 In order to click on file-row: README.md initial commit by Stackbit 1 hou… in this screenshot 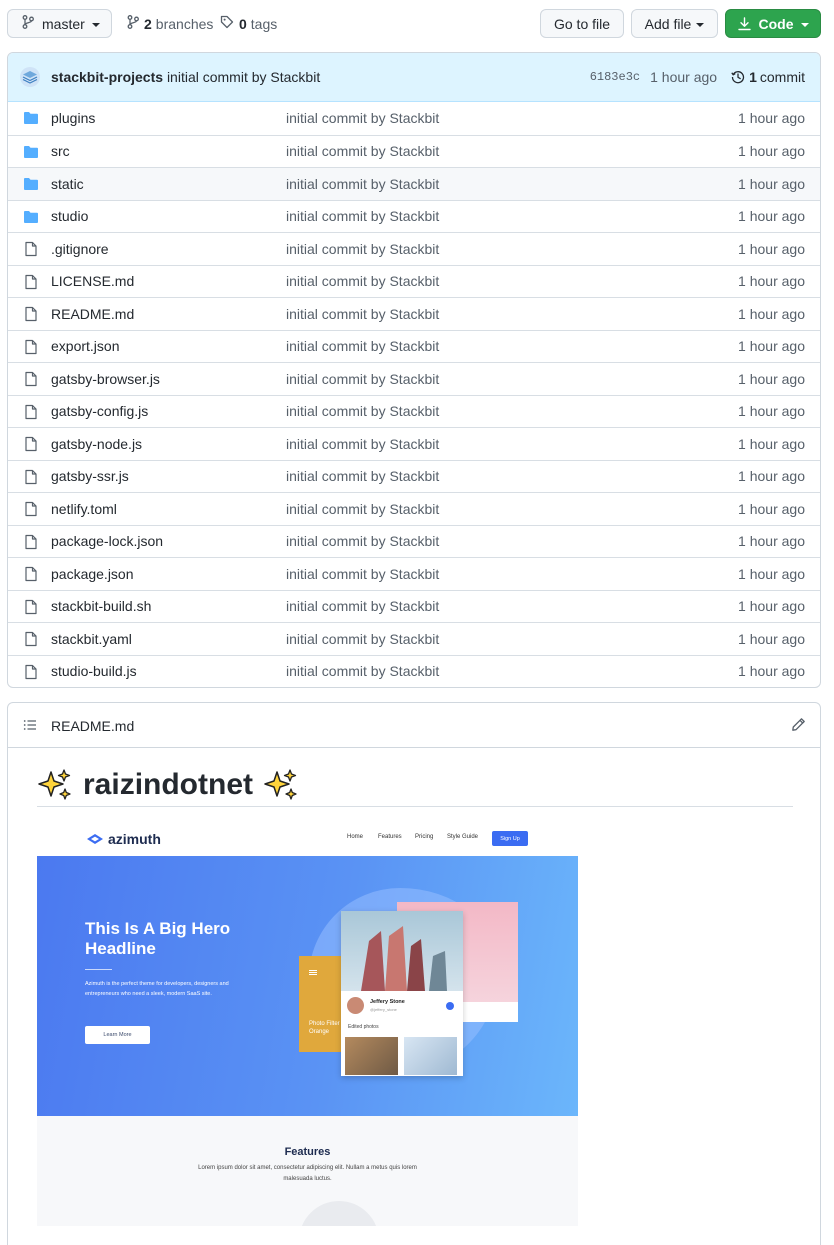, I will do `click(414, 313)`.